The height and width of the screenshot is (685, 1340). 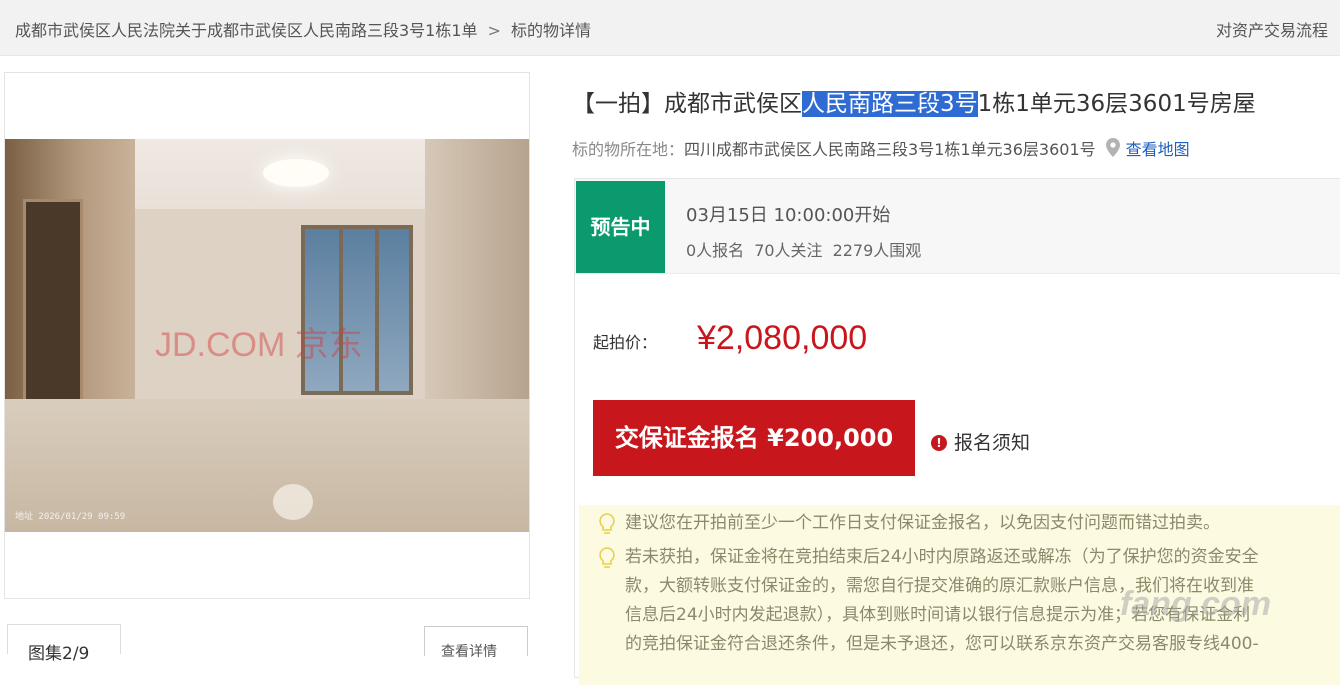 What do you see at coordinates (939, 443) in the screenshot?
I see `exclamation-icon: !` at bounding box center [939, 443].